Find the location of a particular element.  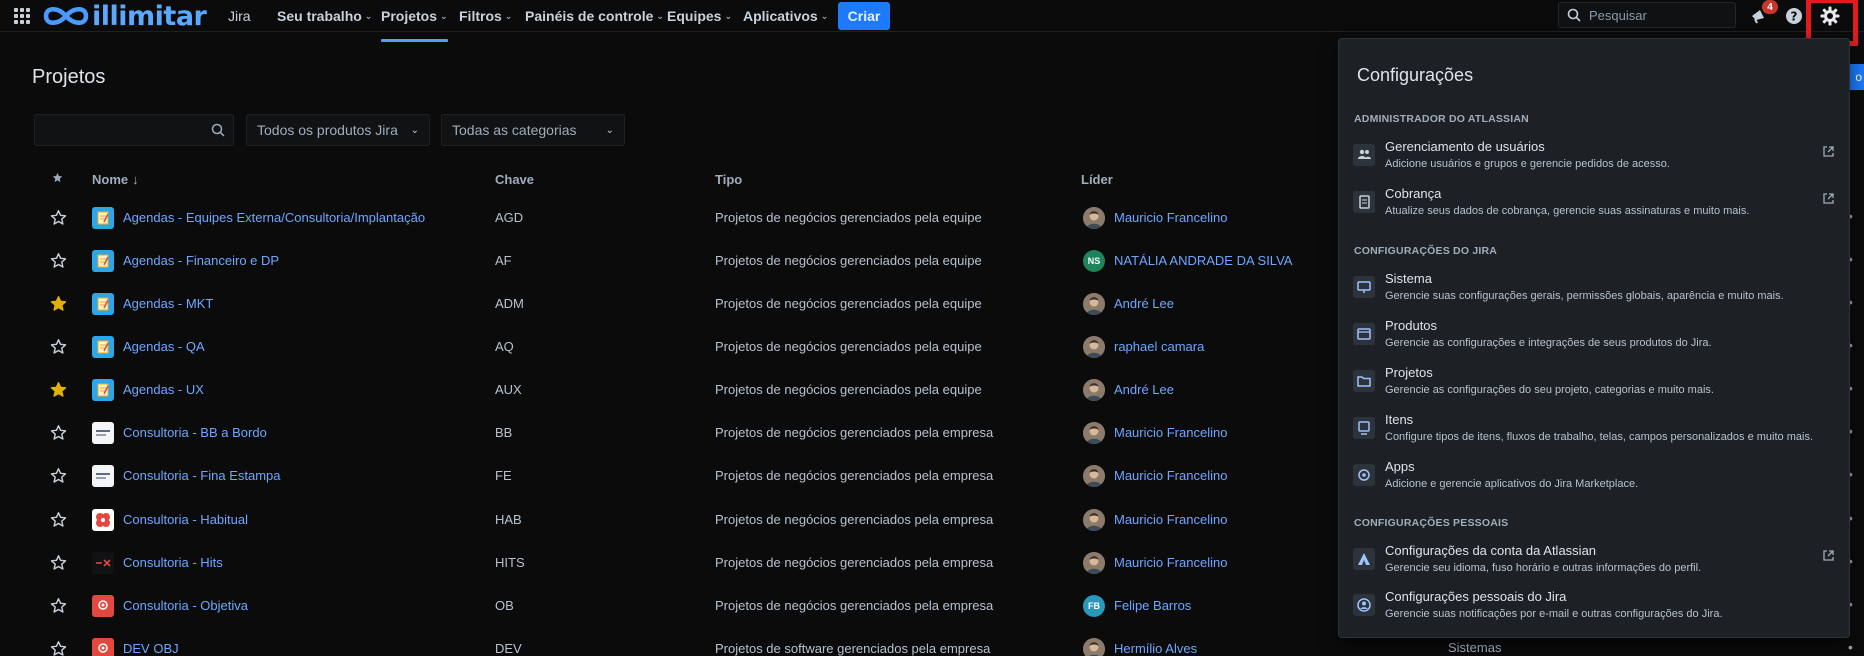

search-box is located at coordinates (1647, 15).